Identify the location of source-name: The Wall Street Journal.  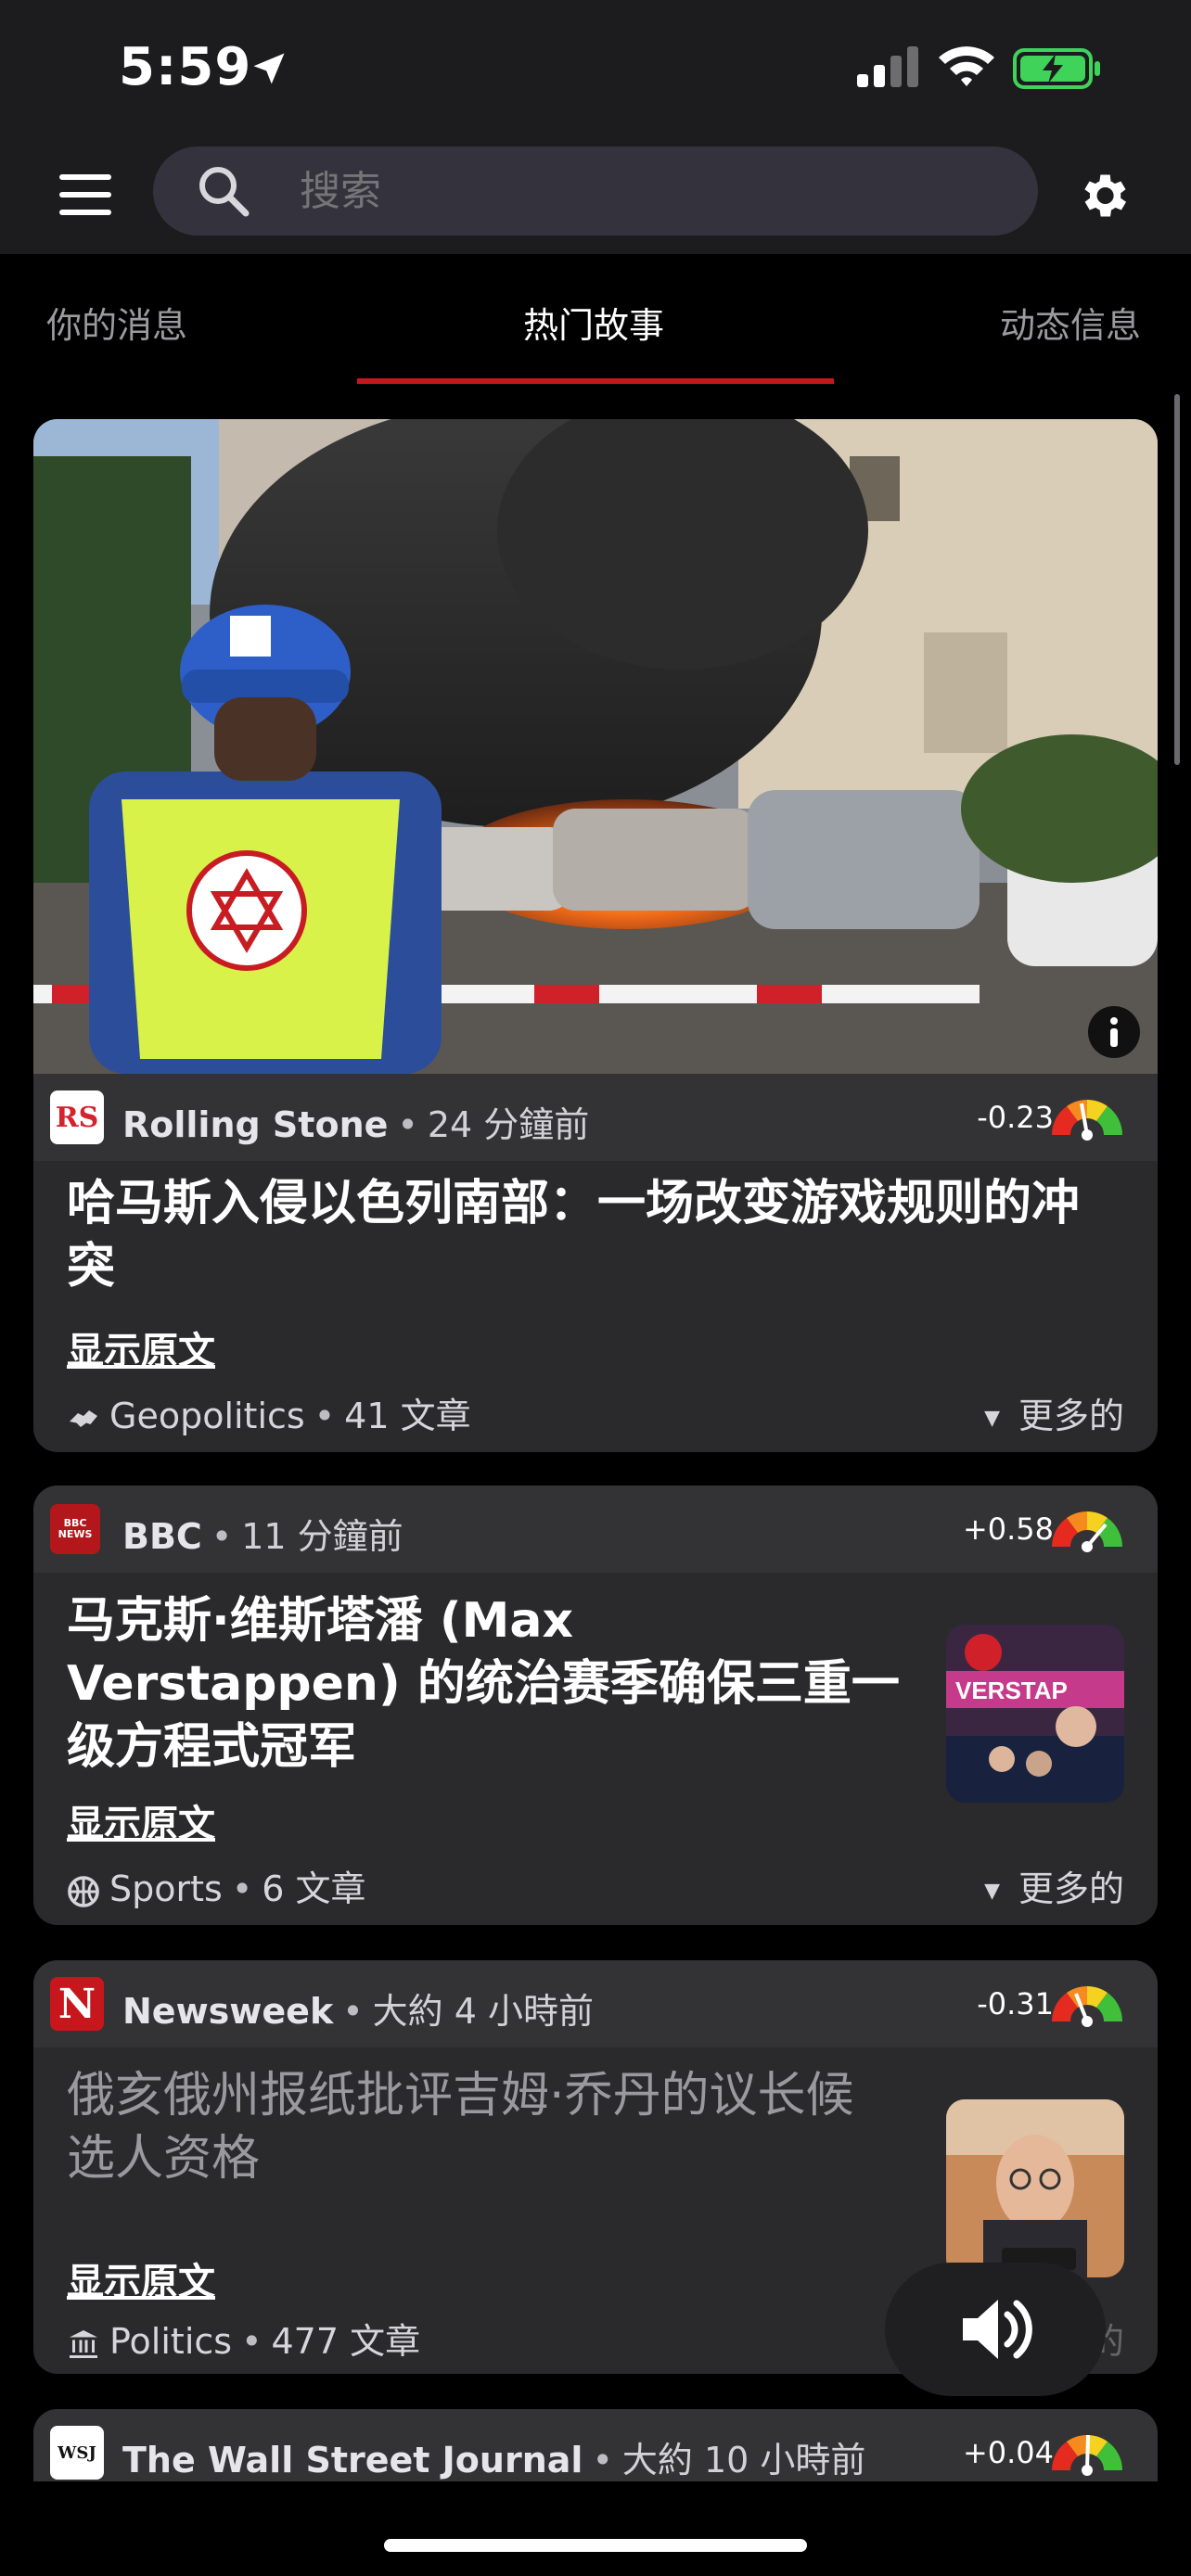
(352, 2460).